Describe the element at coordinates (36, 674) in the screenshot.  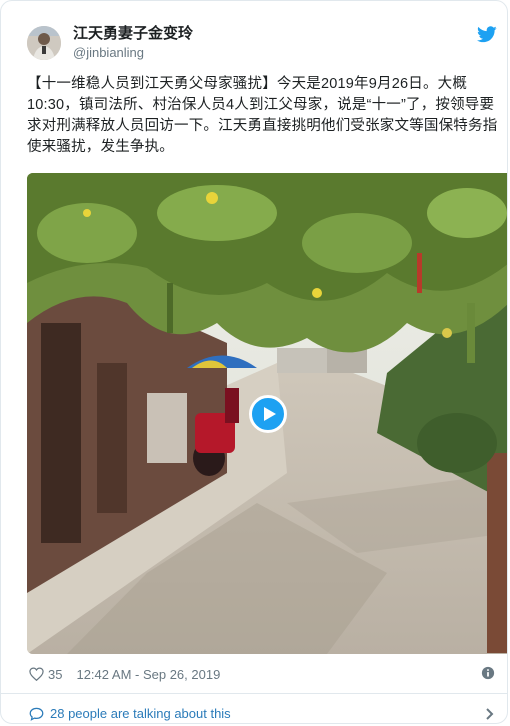
I see `heart-icon` at that location.